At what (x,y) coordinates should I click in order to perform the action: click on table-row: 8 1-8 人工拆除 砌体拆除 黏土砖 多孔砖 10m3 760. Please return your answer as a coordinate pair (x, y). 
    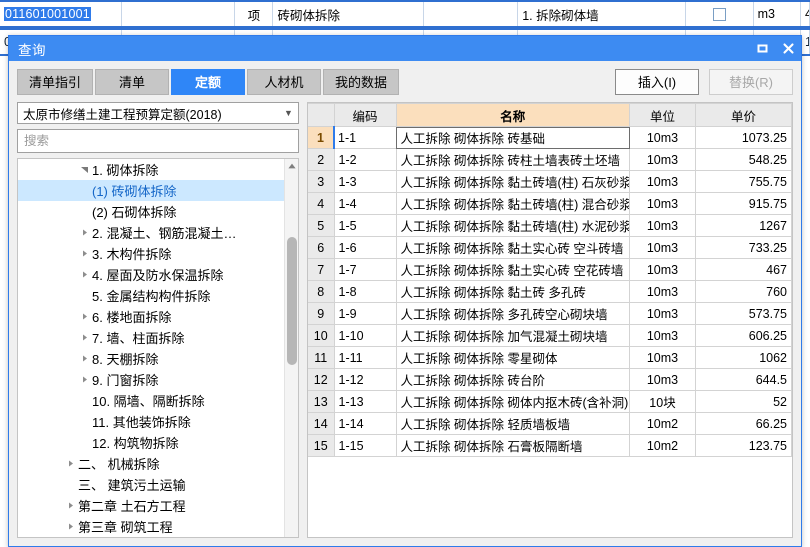
    Looking at the image, I should click on (550, 292).